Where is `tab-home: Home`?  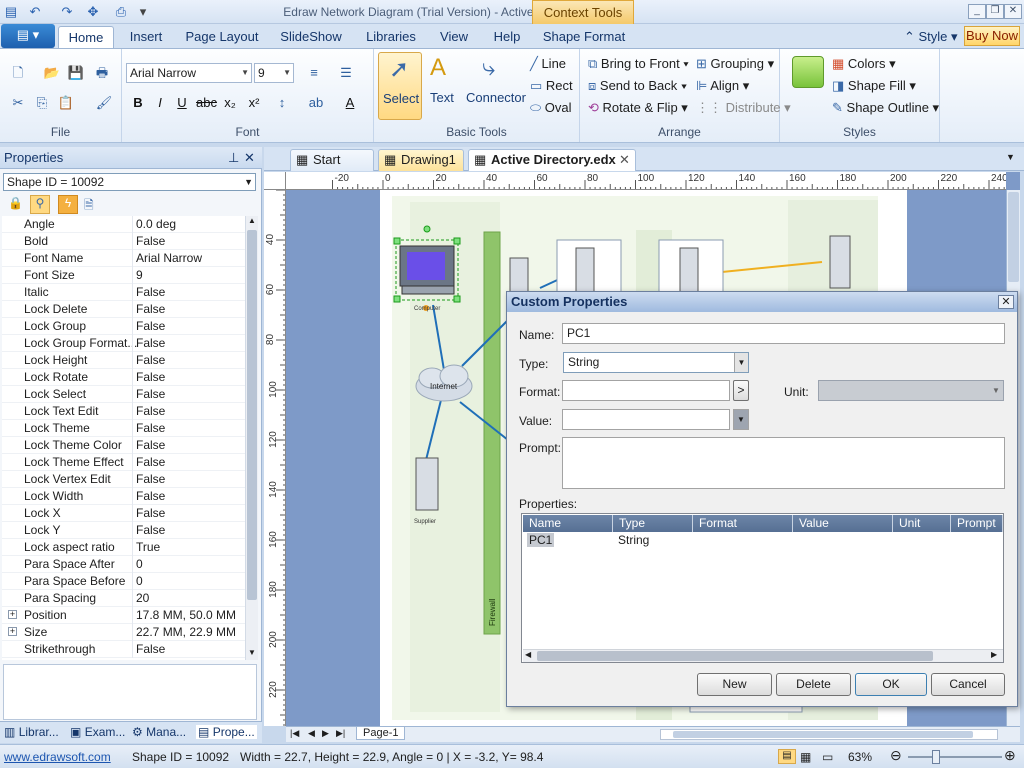 tab-home: Home is located at coordinates (86, 37).